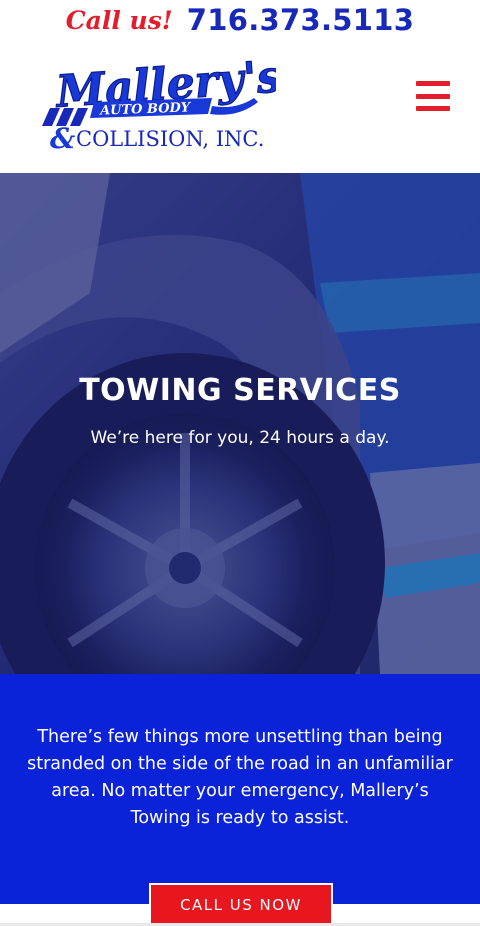  I want to click on company-logo: Mallery's AUTO BODY & COLLISION, INC., so click(156, 100).